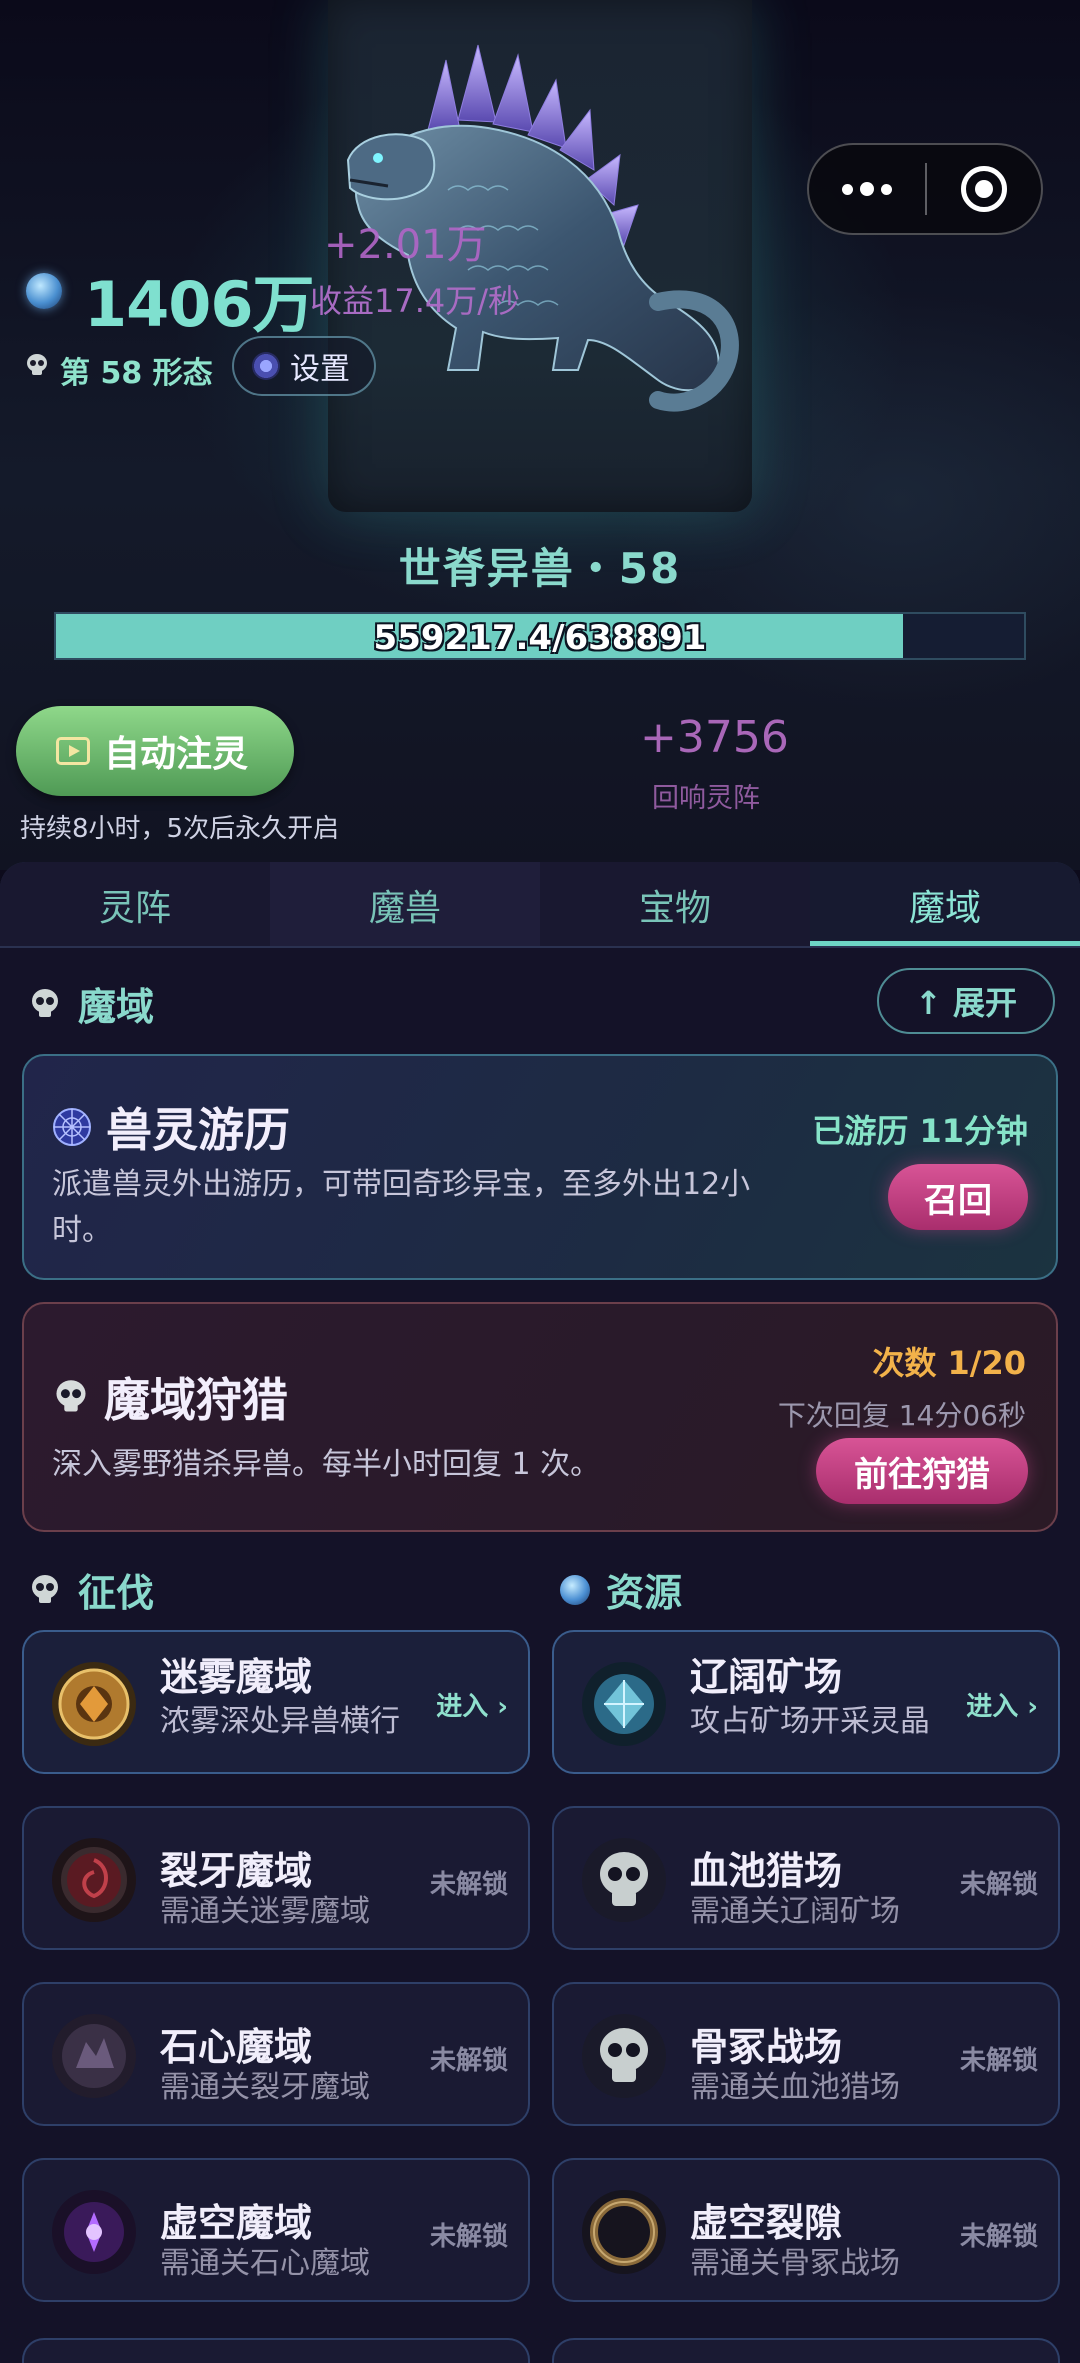 The image size is (1080, 2363). Describe the element at coordinates (1002, 1704) in the screenshot. I see `resource-enter-link: 进入 ›` at that location.